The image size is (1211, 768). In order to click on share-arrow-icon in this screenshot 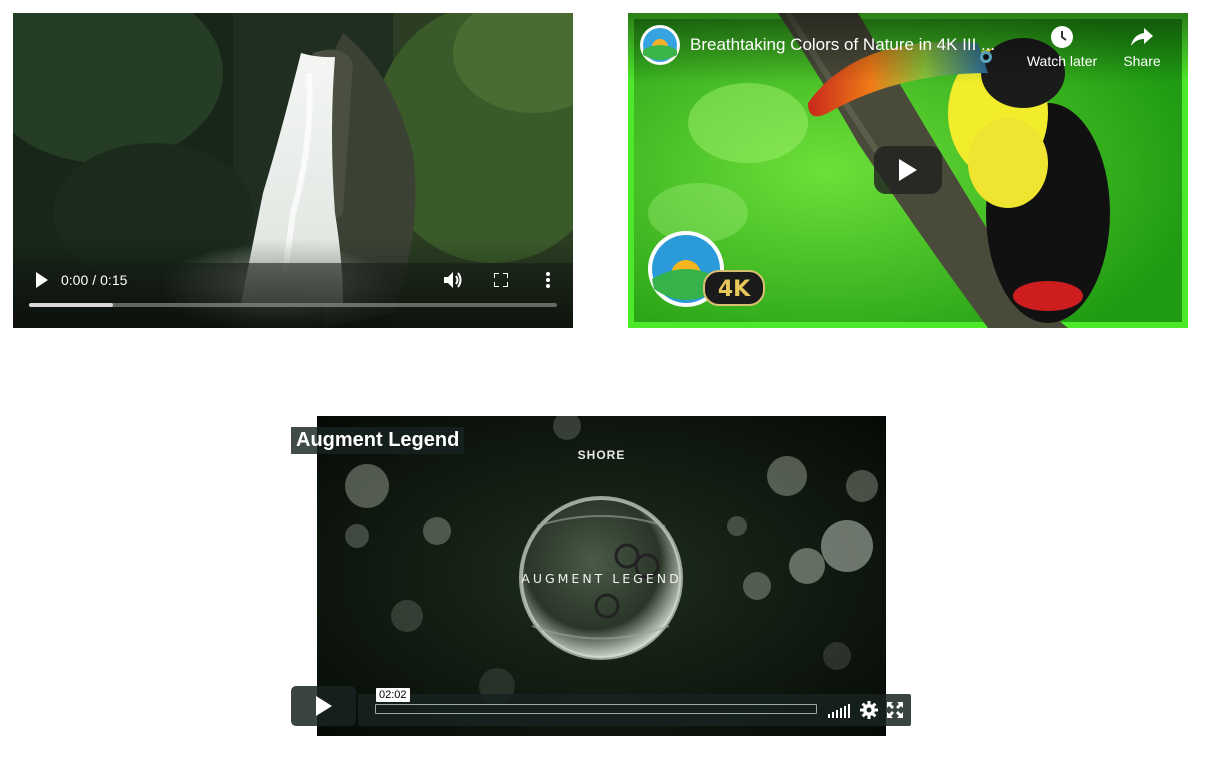, I will do `click(1142, 37)`.